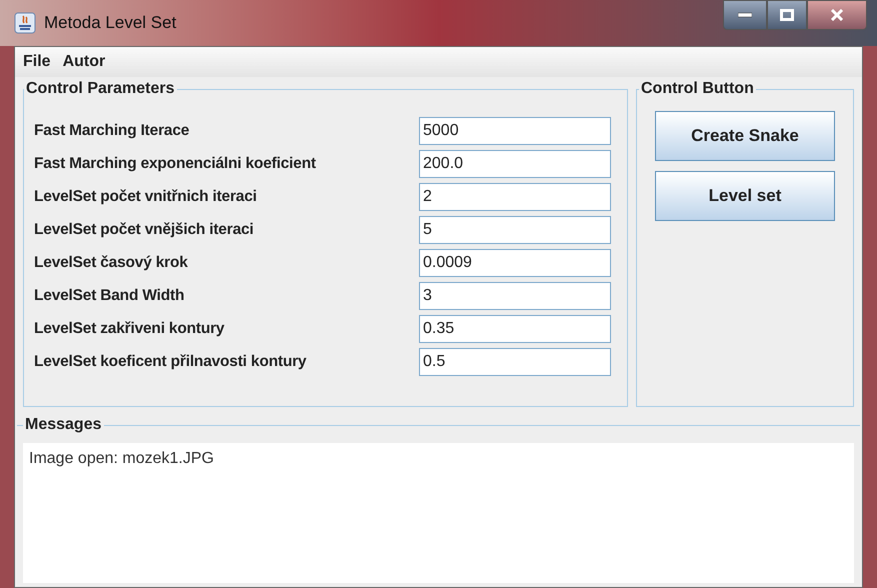 Image resolution: width=877 pixels, height=588 pixels. Describe the element at coordinates (745, 136) in the screenshot. I see `action-button: Create Snake` at that location.